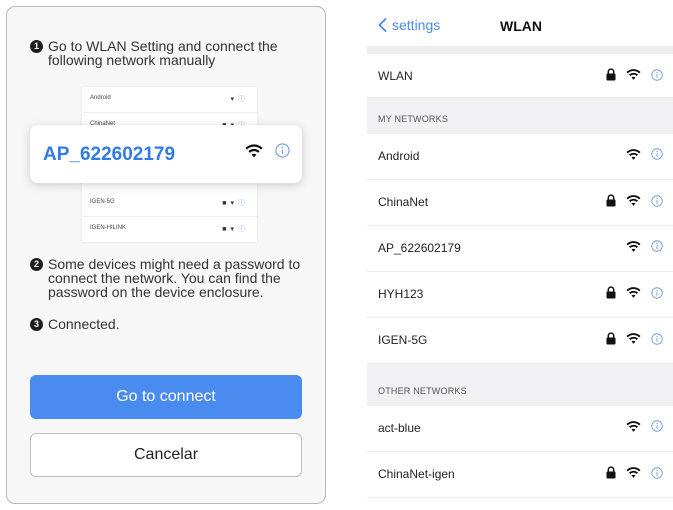 The image size is (673, 510). I want to click on mini-network-name: IGEN-5G, so click(102, 202).